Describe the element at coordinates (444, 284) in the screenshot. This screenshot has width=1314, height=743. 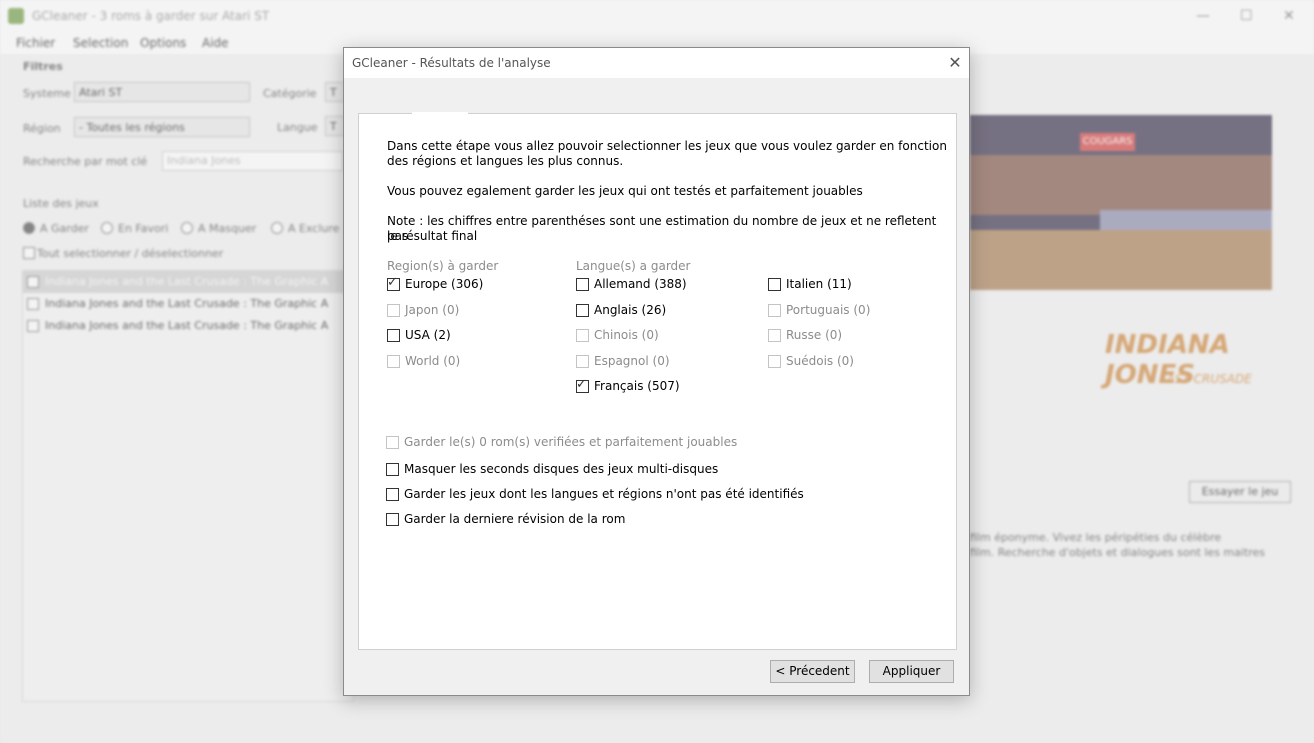
I see `region-europe-label: Europe (306)` at that location.